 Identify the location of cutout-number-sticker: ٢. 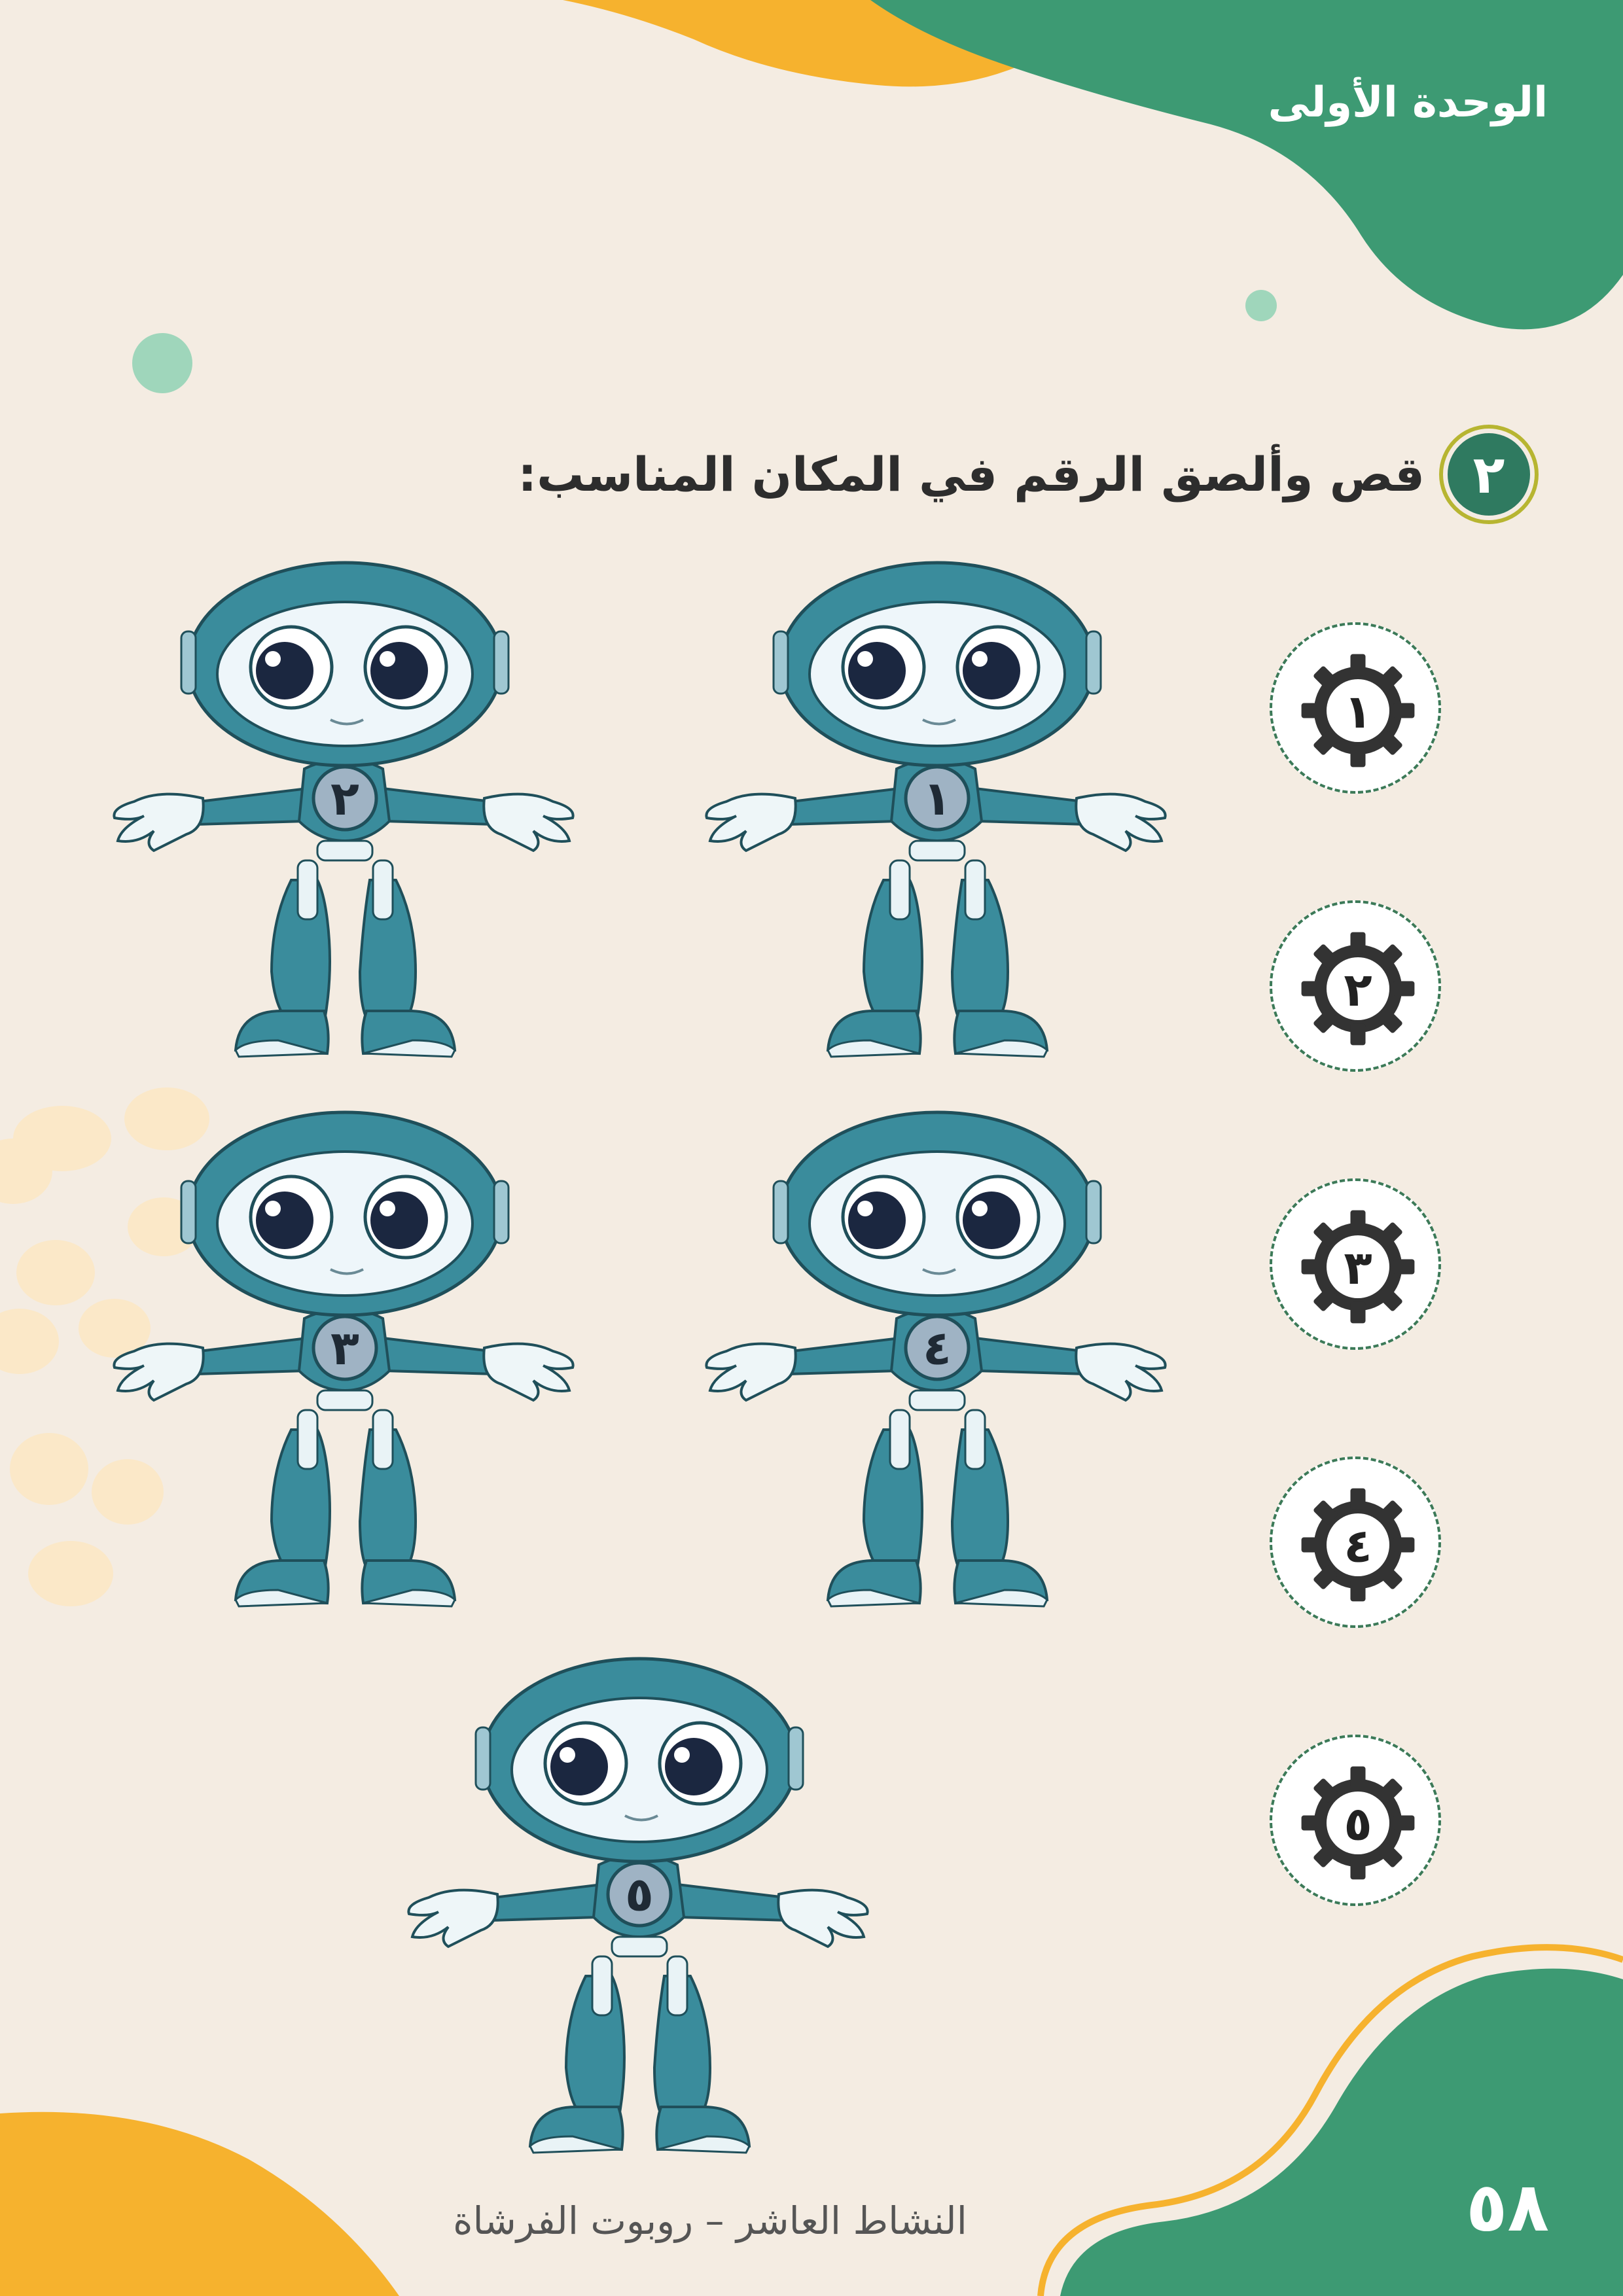
(1356, 986).